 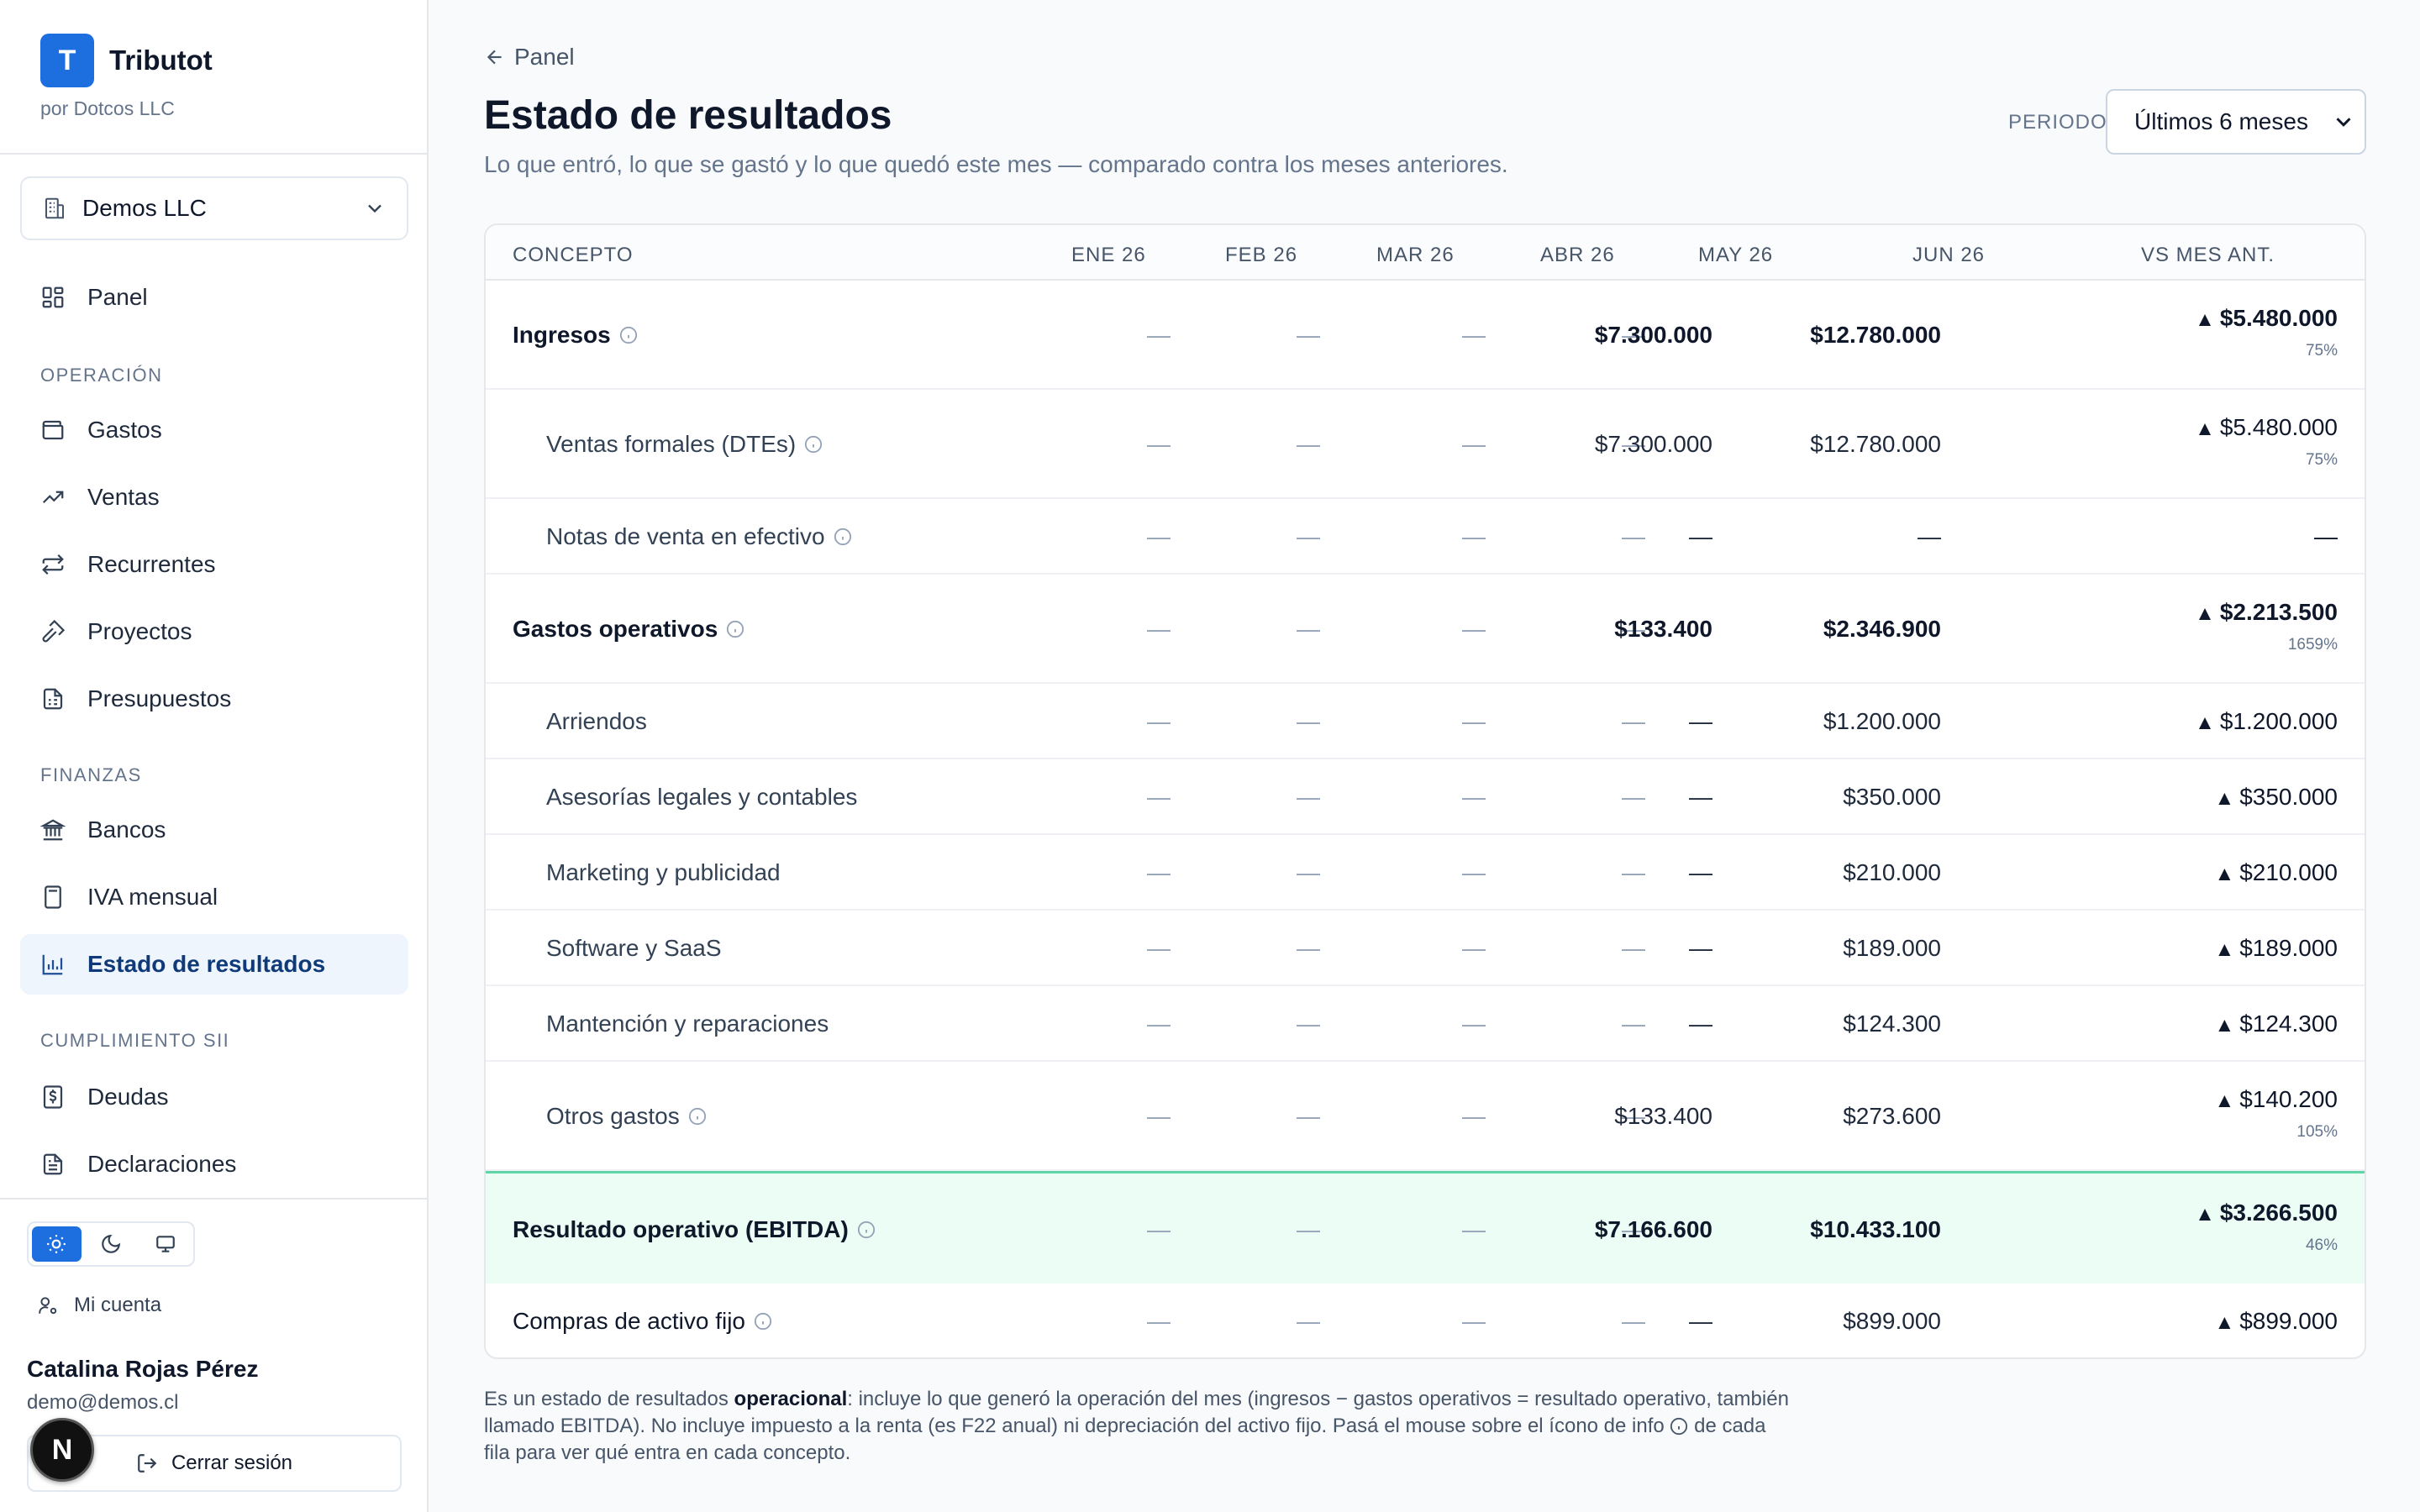 I want to click on row-label: Ingresos, so click(x=575, y=335).